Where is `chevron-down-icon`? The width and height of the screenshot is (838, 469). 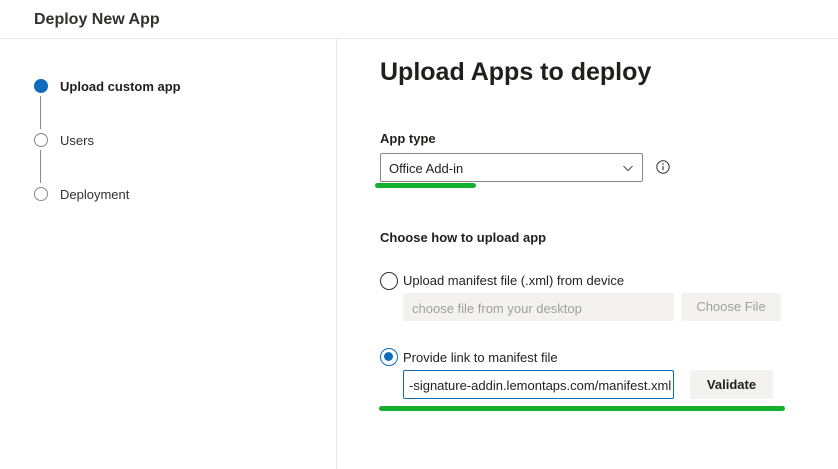
chevron-down-icon is located at coordinates (628, 168).